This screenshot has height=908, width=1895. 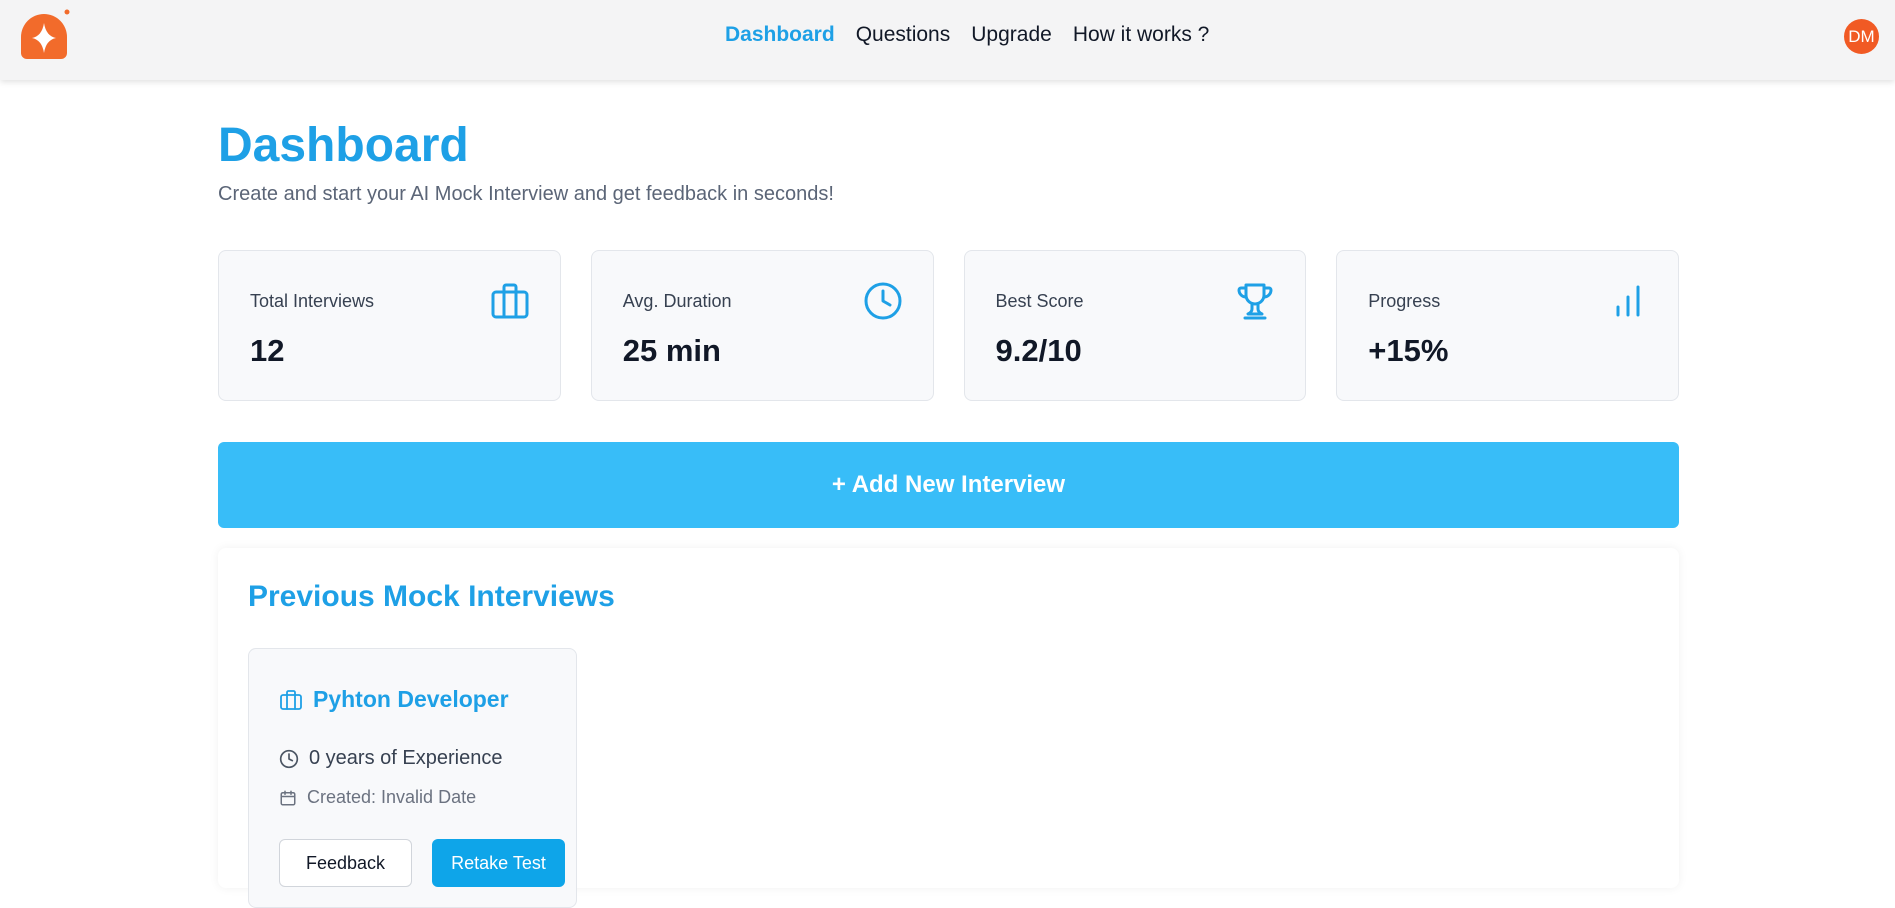 I want to click on stat-card-best-score: Best Score 9.2/10, so click(x=1135, y=325).